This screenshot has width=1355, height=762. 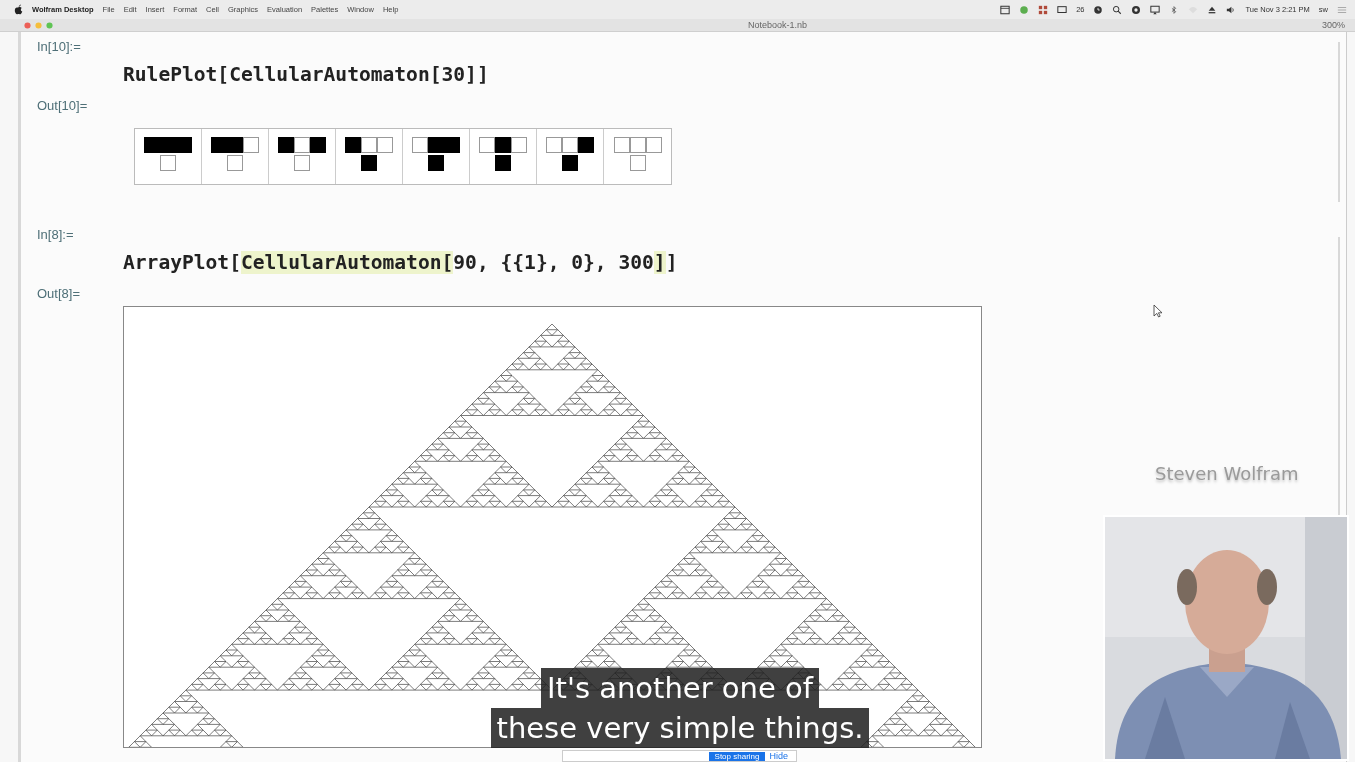 What do you see at coordinates (1136, 9) in the screenshot?
I see `record-icon` at bounding box center [1136, 9].